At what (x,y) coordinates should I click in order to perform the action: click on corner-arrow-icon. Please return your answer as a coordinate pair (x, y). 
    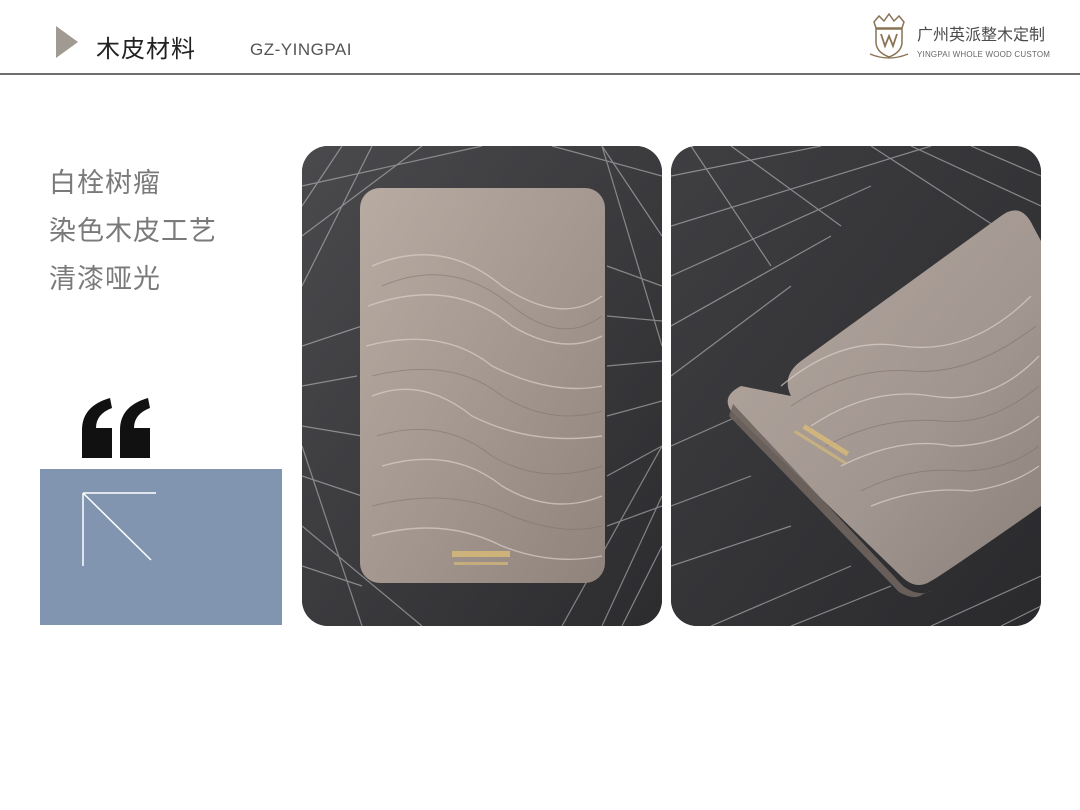
    Looking at the image, I should click on (119, 529).